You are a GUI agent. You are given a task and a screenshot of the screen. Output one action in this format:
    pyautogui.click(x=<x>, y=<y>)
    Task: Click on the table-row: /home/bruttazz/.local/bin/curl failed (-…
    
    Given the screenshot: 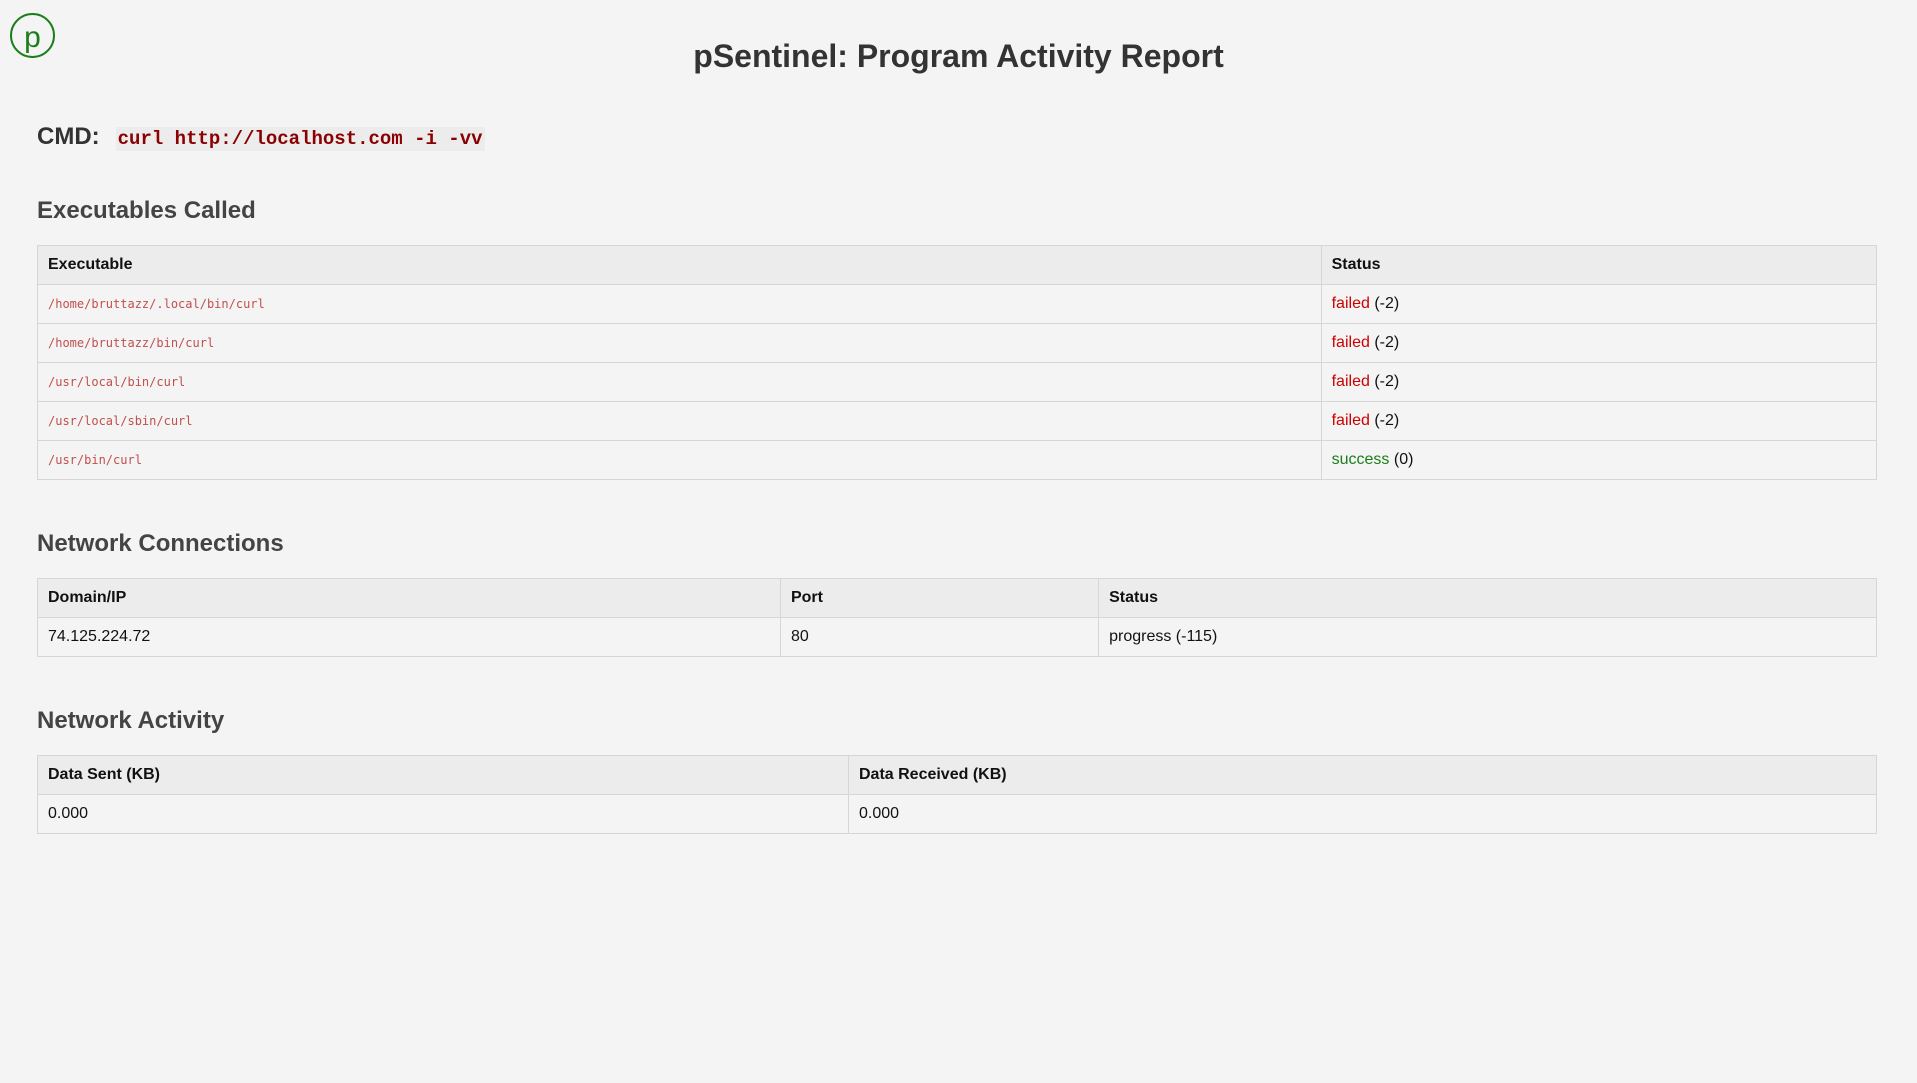 What is the action you would take?
    pyautogui.click(x=957, y=304)
    